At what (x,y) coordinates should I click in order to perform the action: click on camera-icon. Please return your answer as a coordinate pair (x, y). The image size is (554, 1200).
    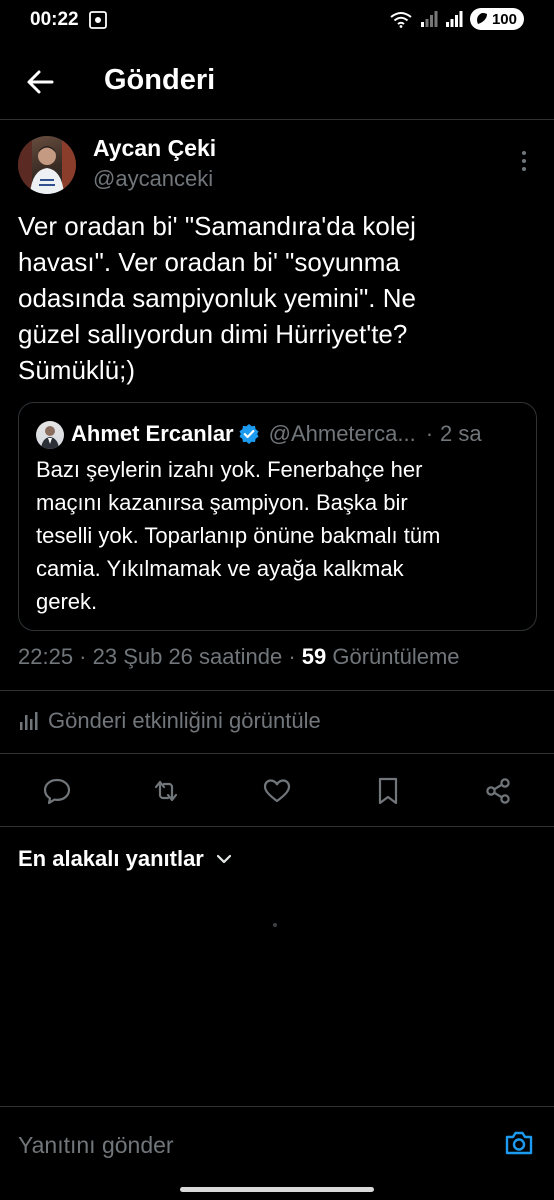
    Looking at the image, I should click on (519, 1143).